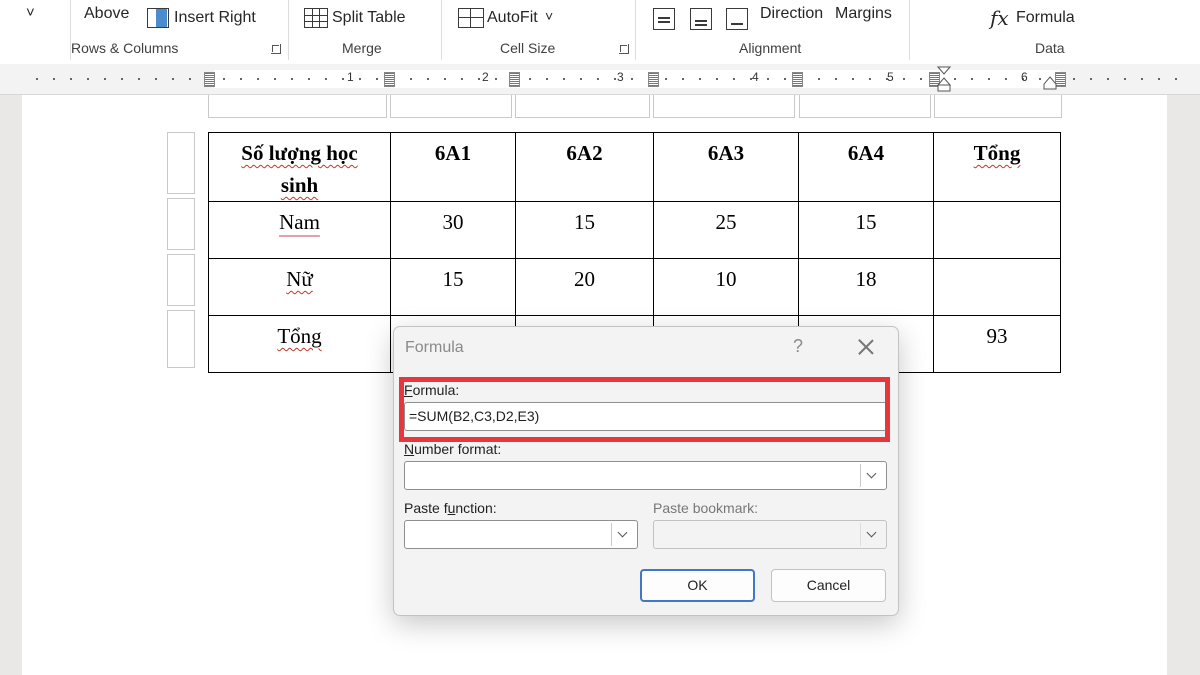 This screenshot has width=1200, height=675. I want to click on table-cell: Nam, so click(299, 230).